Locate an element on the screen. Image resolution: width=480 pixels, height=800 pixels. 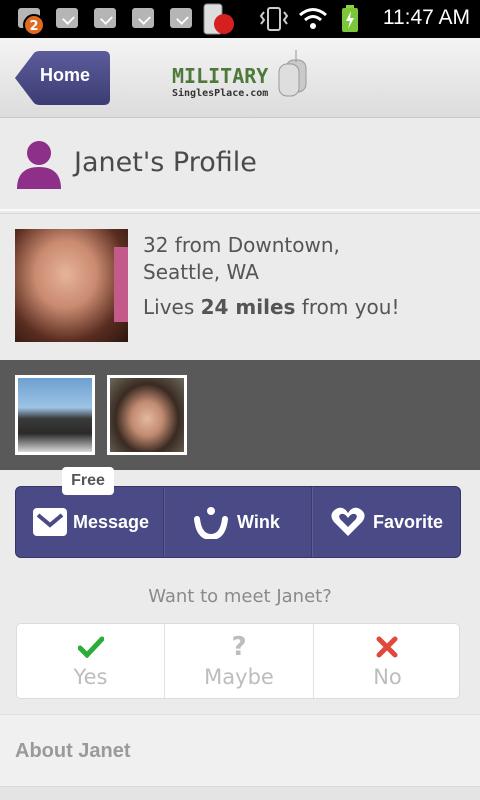
profile-title-row: Janet's Profile is located at coordinates (240, 165).